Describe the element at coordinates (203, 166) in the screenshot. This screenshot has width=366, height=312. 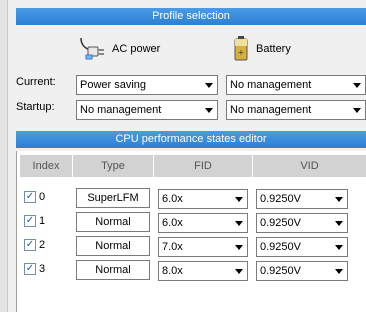
I see `column-header-fid: FID` at that location.